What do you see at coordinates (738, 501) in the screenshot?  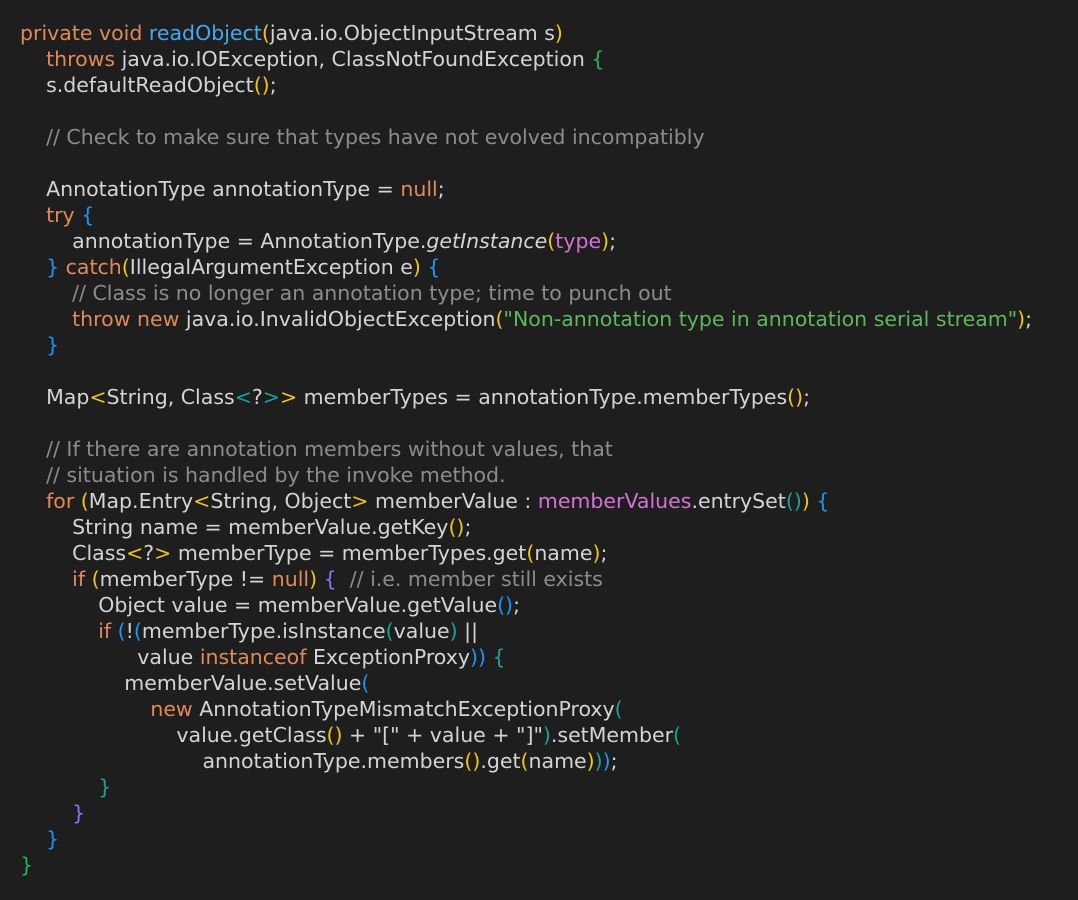 I see `code-token: .entrySet` at bounding box center [738, 501].